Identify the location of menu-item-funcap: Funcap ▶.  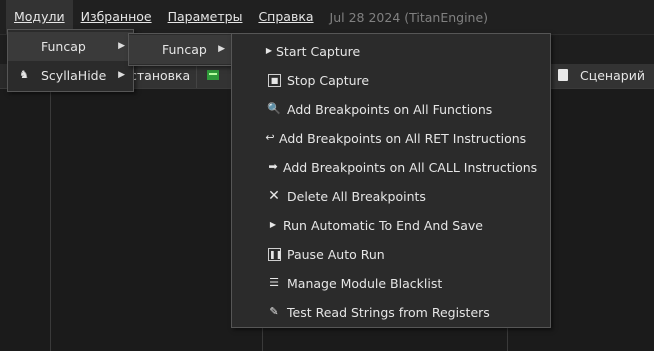
(70, 46).